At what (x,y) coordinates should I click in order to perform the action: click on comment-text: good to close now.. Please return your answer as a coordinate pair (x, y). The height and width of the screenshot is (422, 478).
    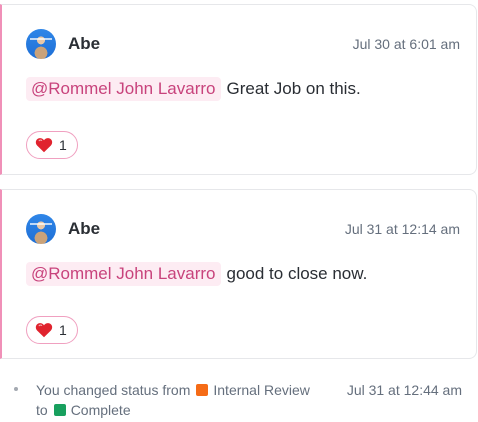
    Looking at the image, I should click on (297, 273).